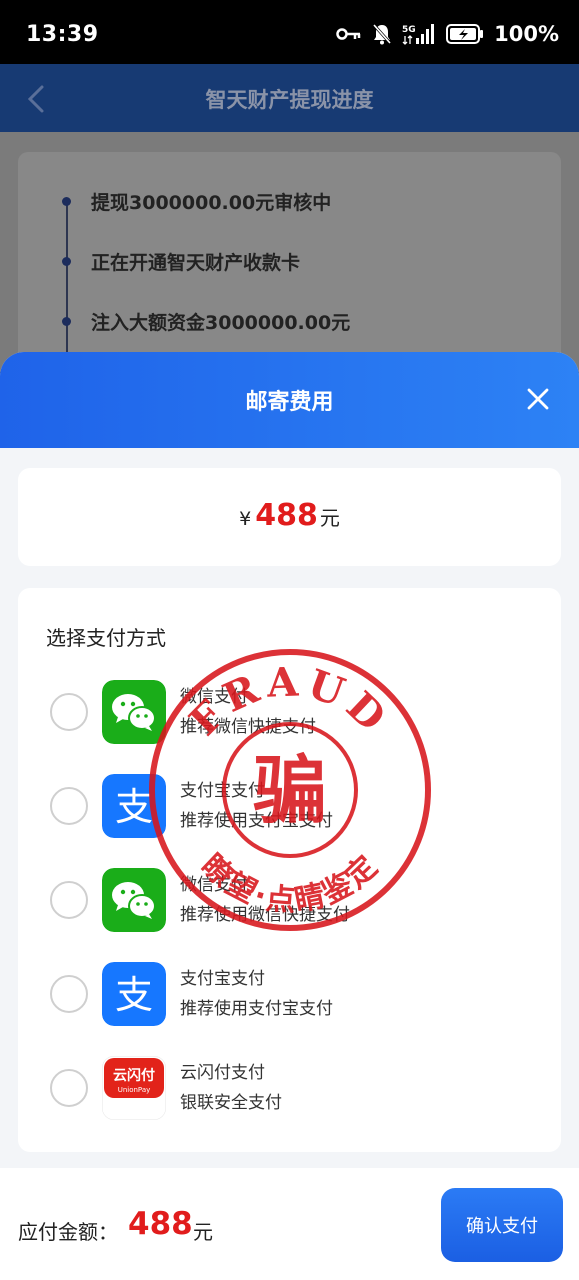  I want to click on svg-text: UnionPay, so click(134, 1090).